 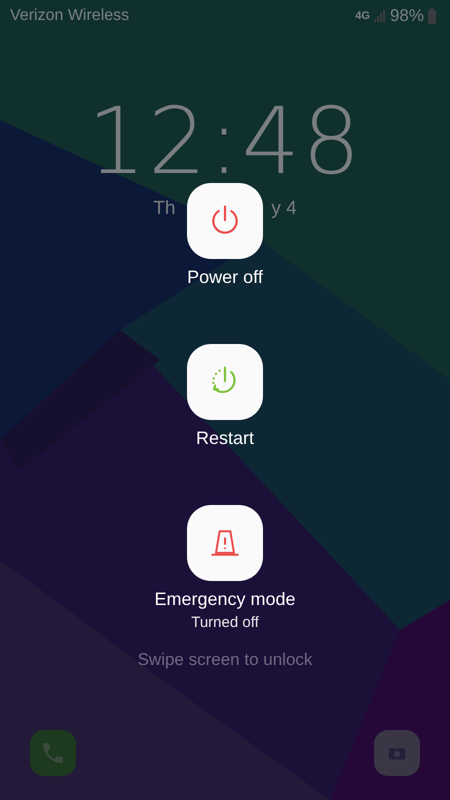 What do you see at coordinates (432, 16) in the screenshot?
I see `battery-icon` at bounding box center [432, 16].